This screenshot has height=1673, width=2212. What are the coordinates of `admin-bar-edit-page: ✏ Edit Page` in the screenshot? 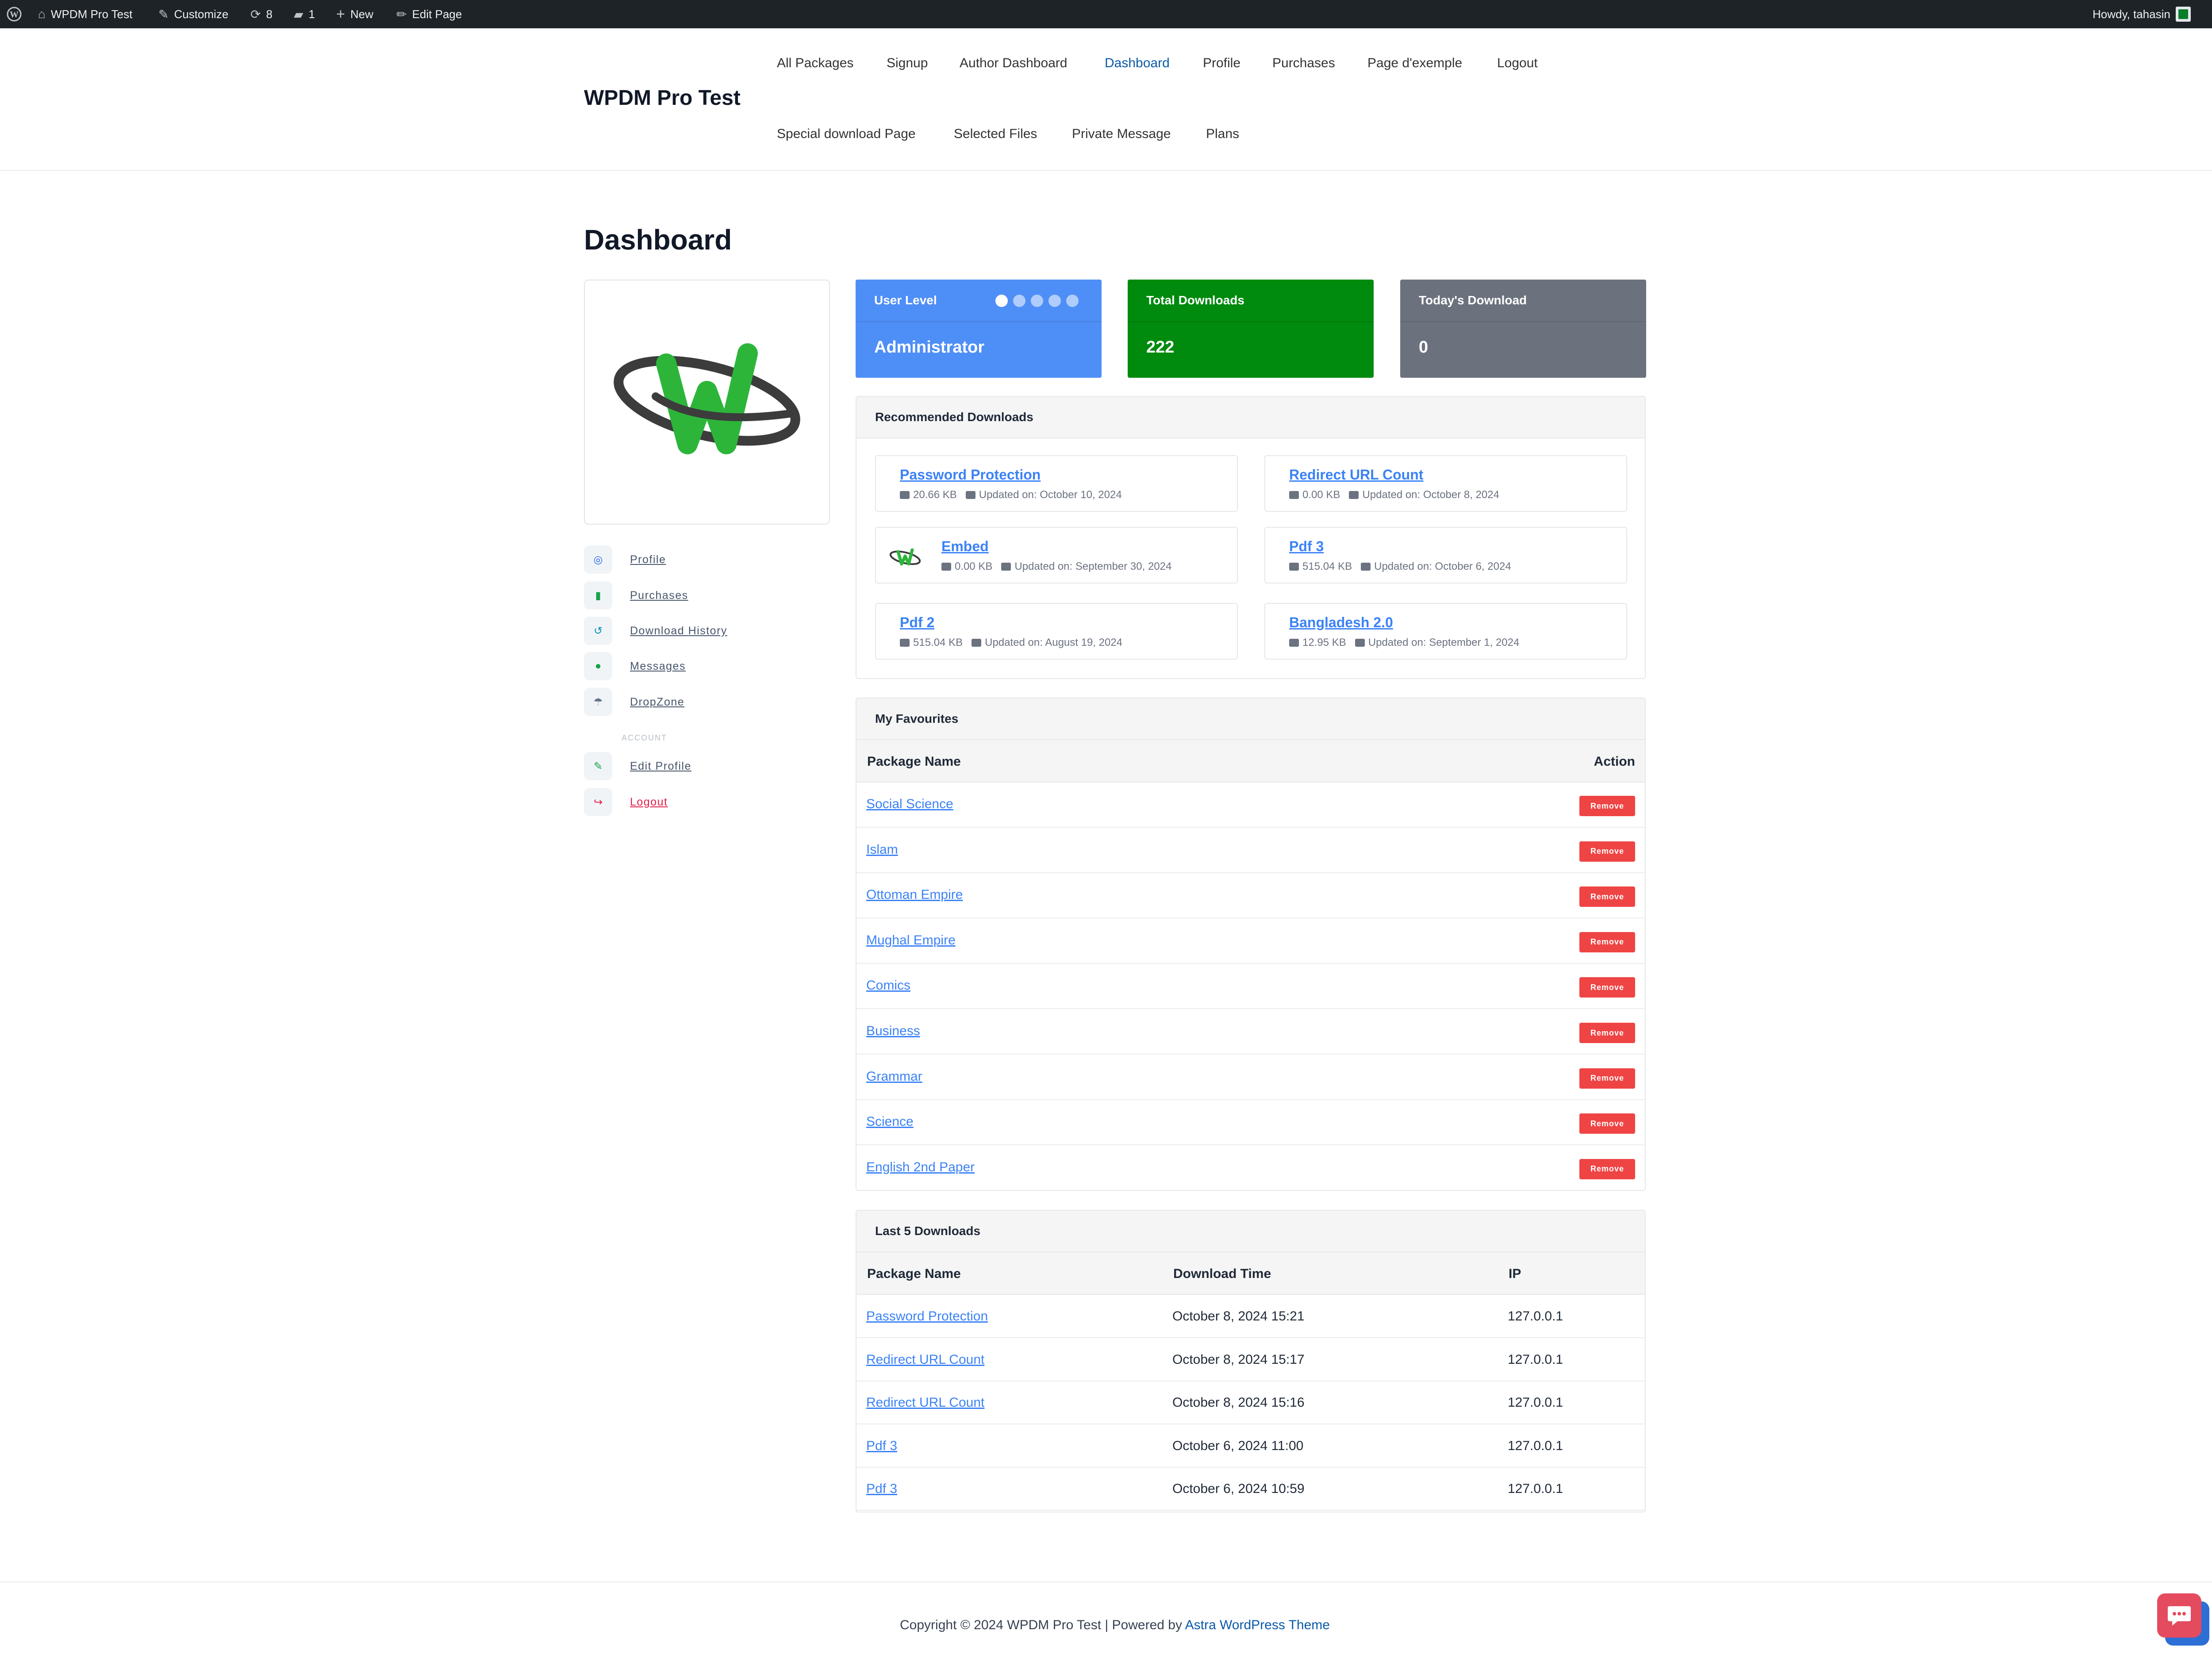 It's located at (429, 14).